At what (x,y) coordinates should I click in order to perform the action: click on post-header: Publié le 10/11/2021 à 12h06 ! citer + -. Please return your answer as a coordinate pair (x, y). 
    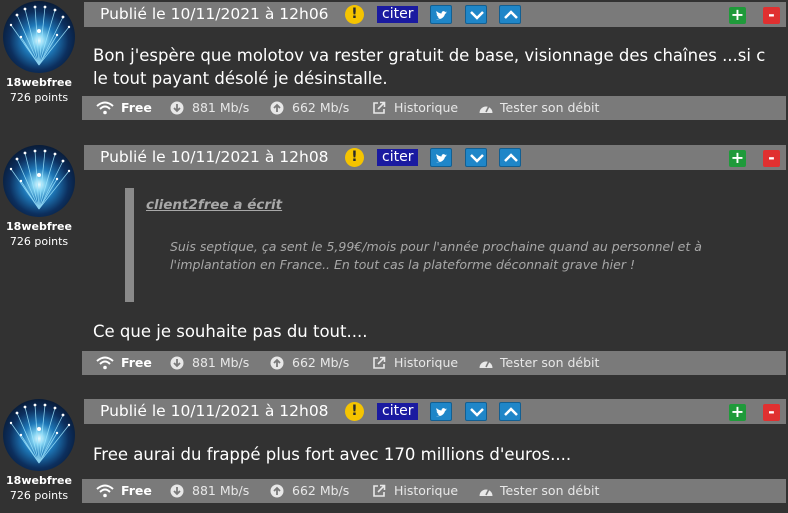
    Looking at the image, I should click on (435, 14).